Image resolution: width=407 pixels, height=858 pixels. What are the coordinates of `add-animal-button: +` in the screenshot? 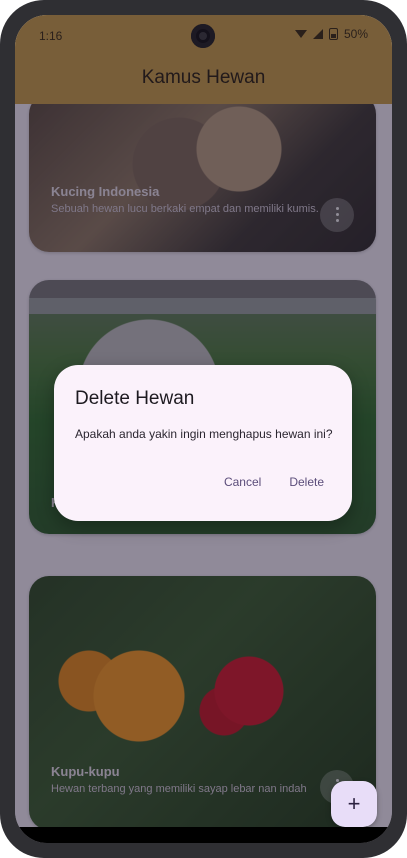 It's located at (354, 804).